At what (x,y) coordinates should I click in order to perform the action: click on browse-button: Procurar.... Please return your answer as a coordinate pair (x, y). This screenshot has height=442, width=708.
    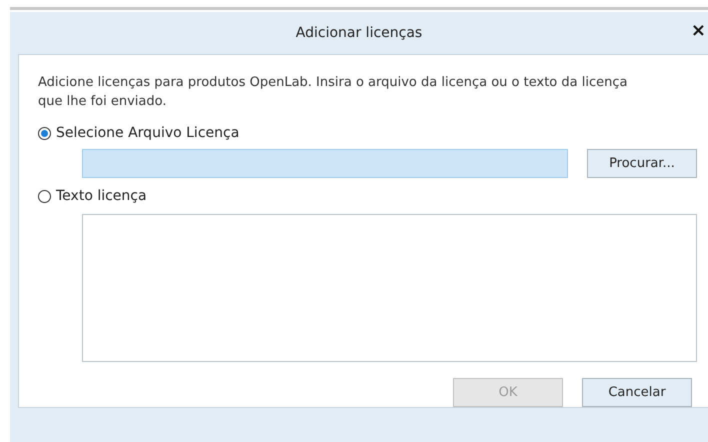
    Looking at the image, I should click on (642, 163).